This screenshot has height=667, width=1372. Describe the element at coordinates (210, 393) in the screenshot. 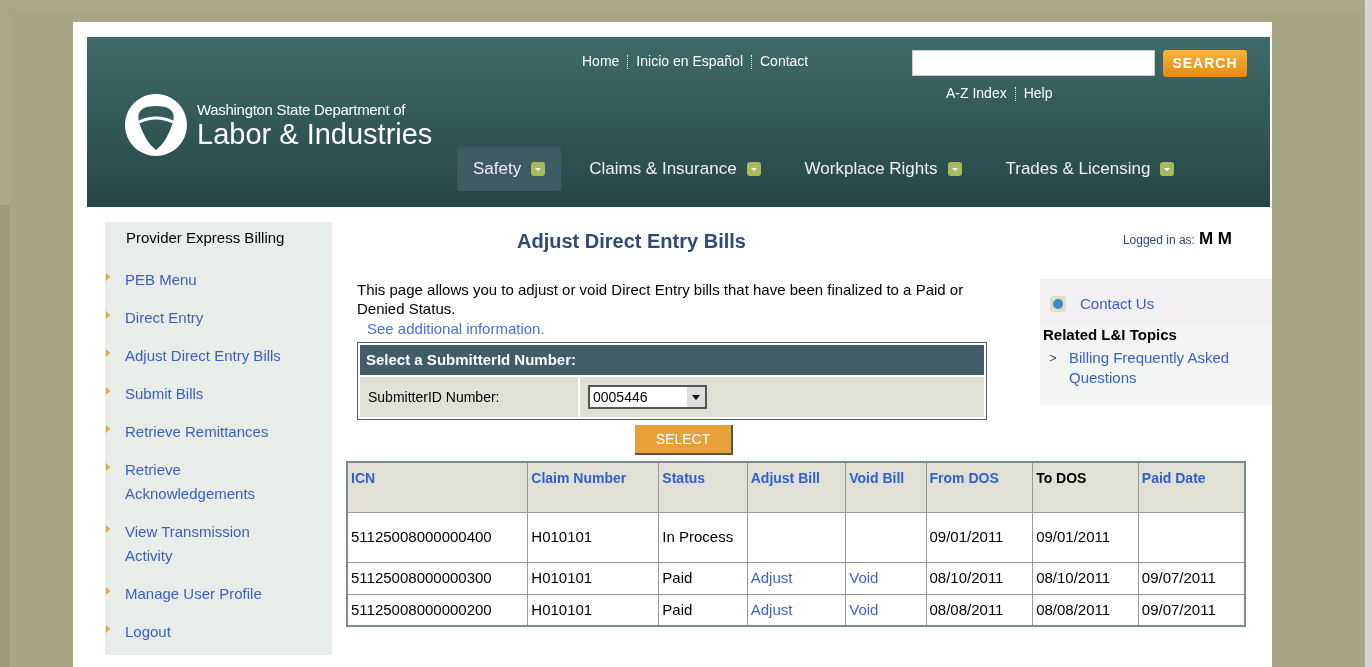

I see `sidebar-link: Submit Bills` at that location.